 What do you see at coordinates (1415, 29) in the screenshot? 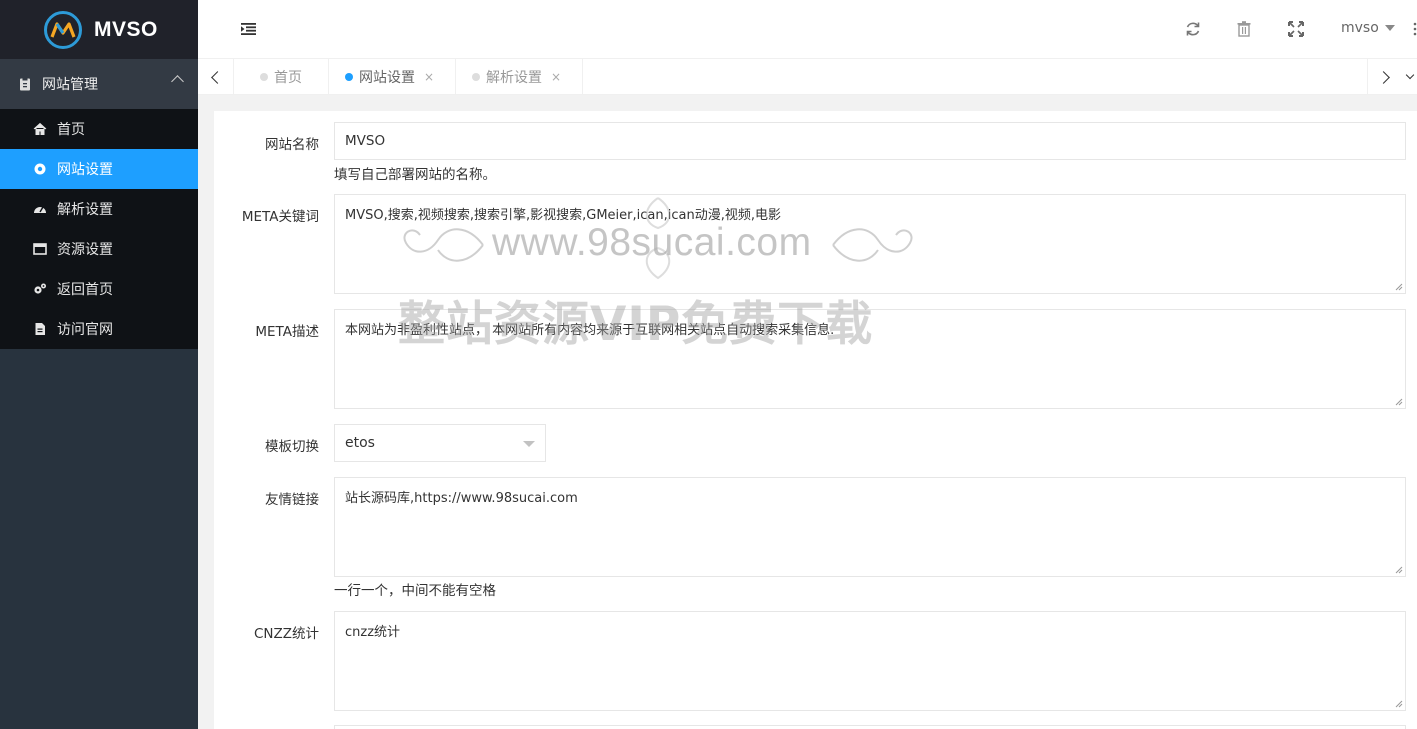
I see `more-icon` at bounding box center [1415, 29].